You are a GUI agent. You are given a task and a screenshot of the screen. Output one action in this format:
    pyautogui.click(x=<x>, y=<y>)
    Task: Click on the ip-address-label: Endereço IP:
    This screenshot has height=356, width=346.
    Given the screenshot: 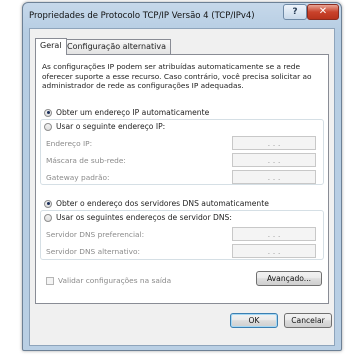 What is the action you would take?
    pyautogui.click(x=69, y=143)
    